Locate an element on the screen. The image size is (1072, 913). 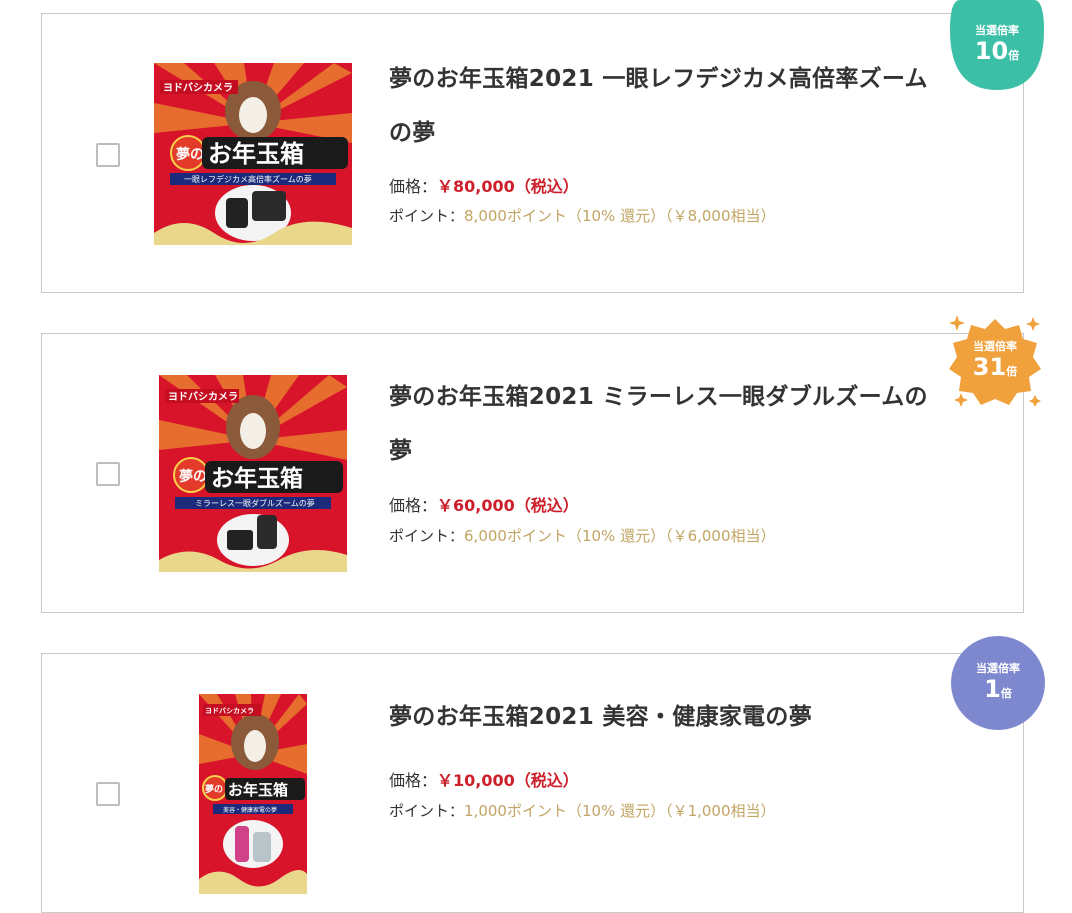
odds-badge: 当選倍率 1倍 is located at coordinates (998, 683).